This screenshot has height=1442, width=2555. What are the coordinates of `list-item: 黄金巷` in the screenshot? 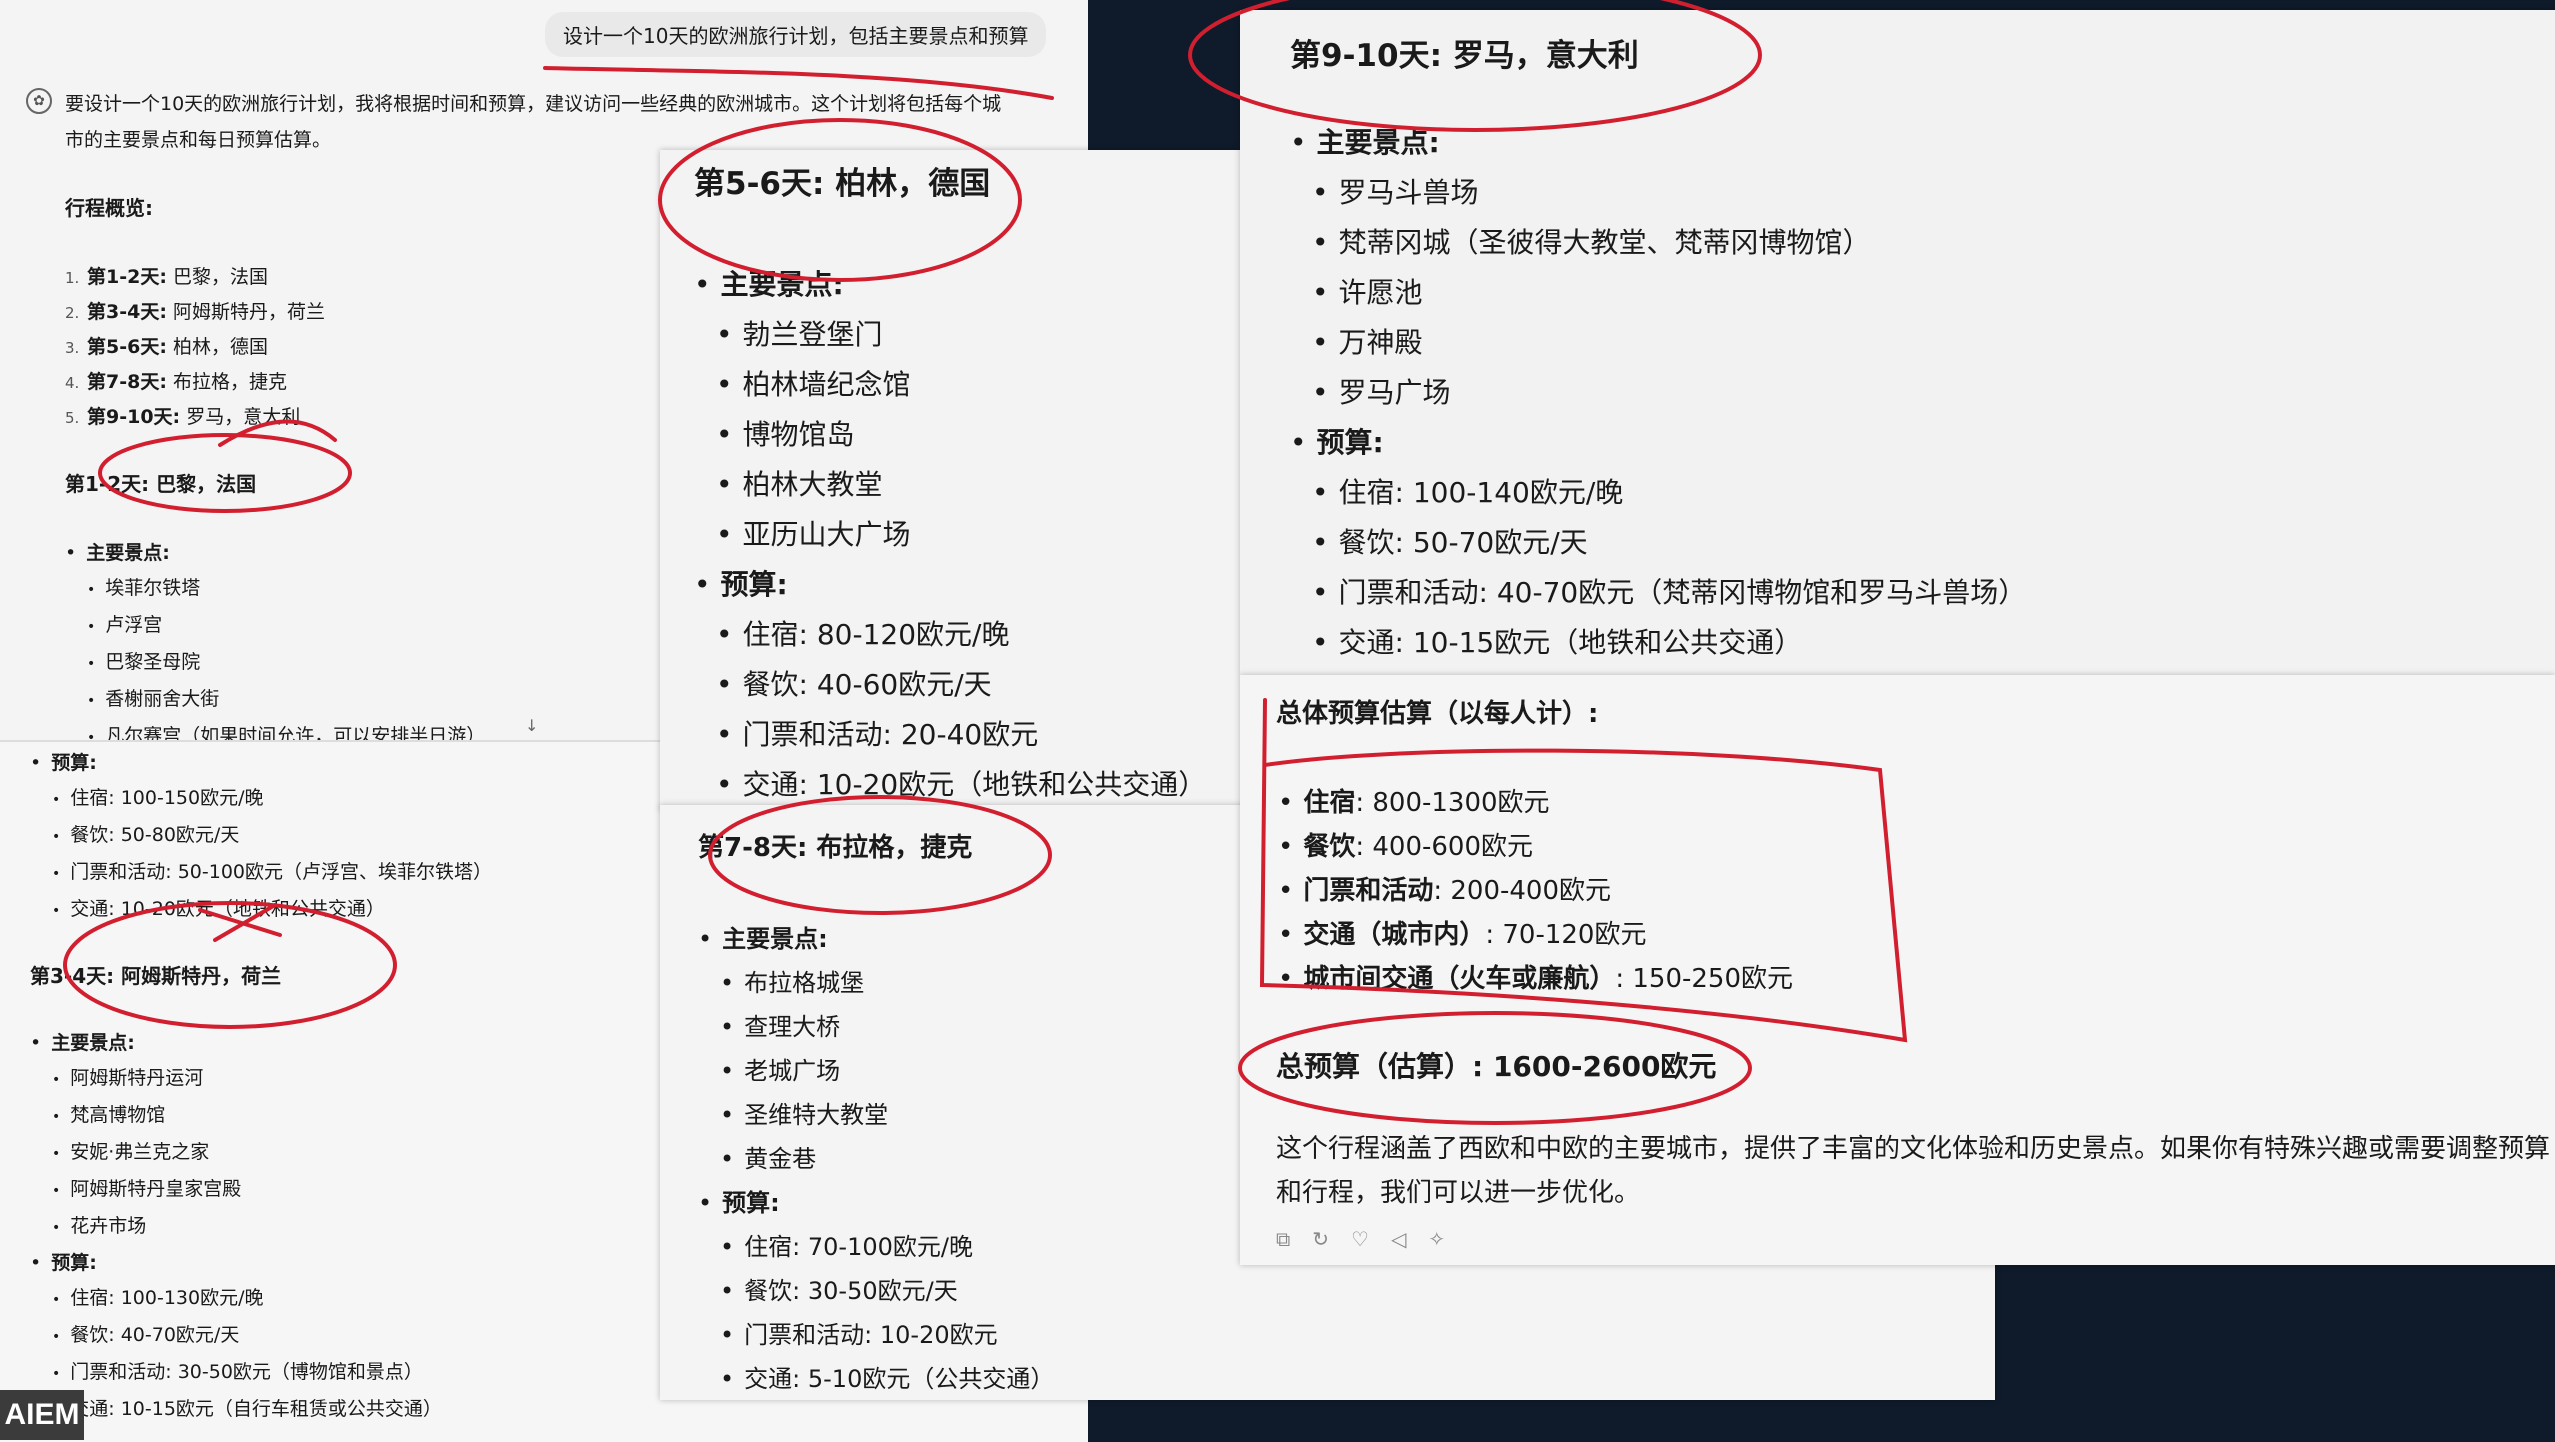 It's located at (876, 1159).